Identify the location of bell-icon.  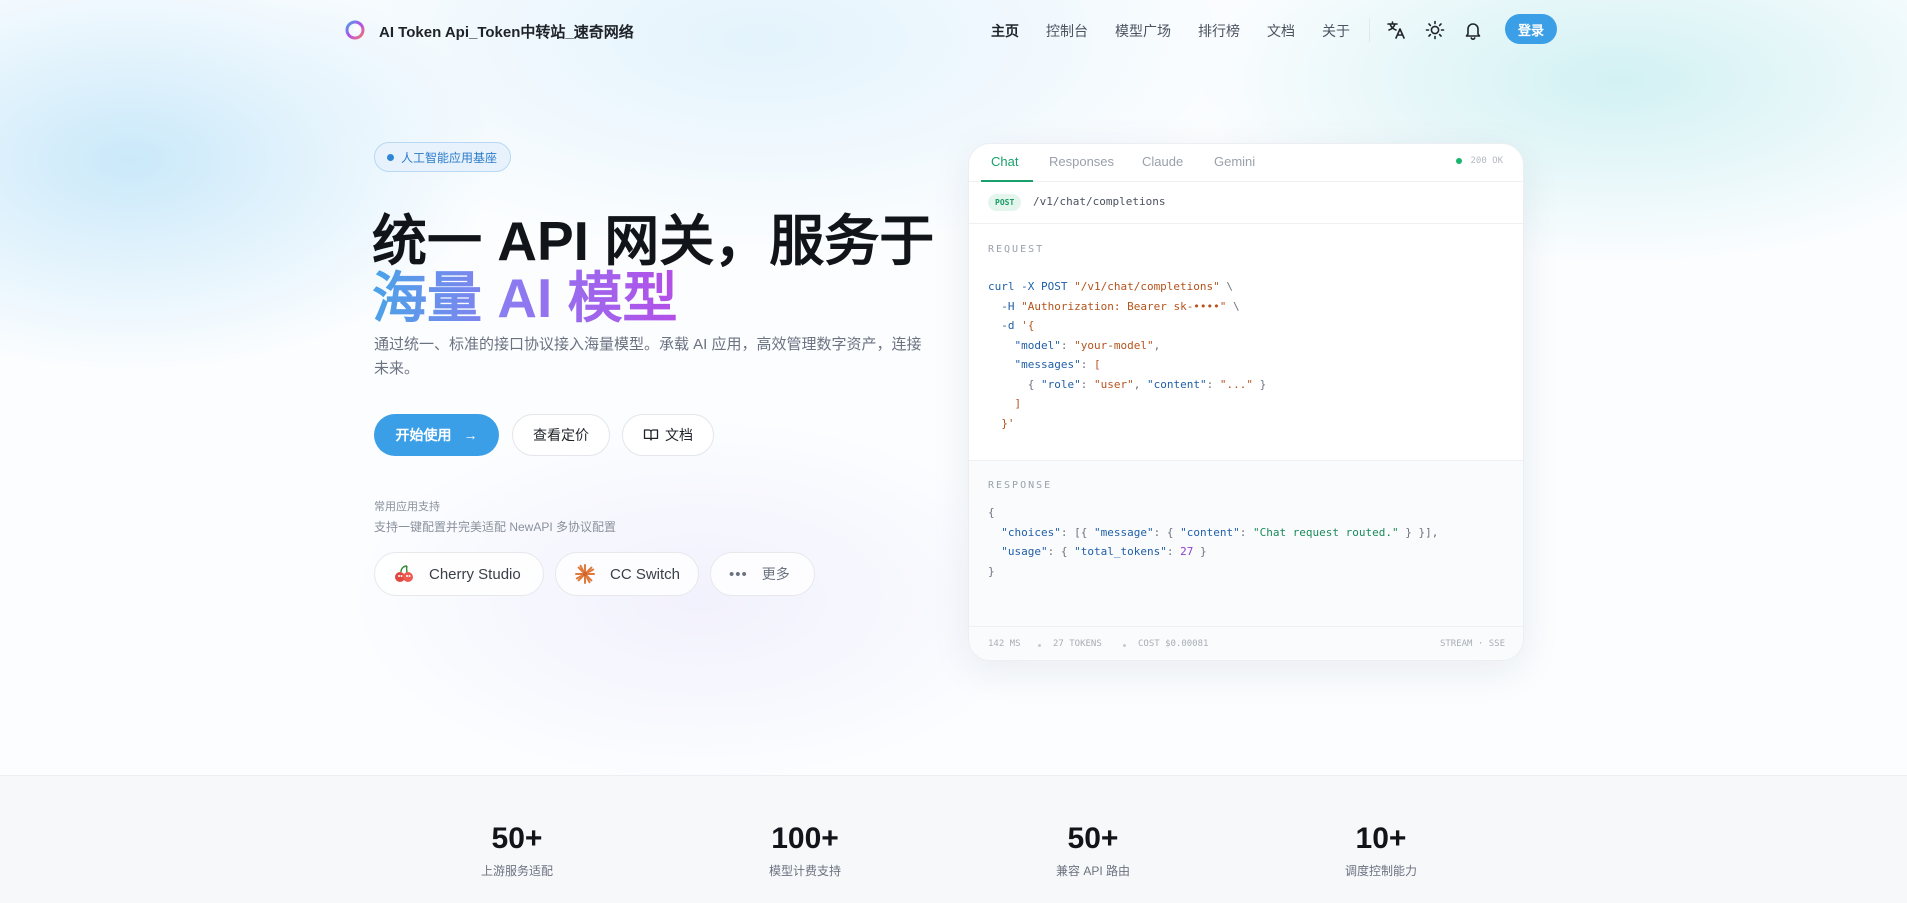
(1473, 30).